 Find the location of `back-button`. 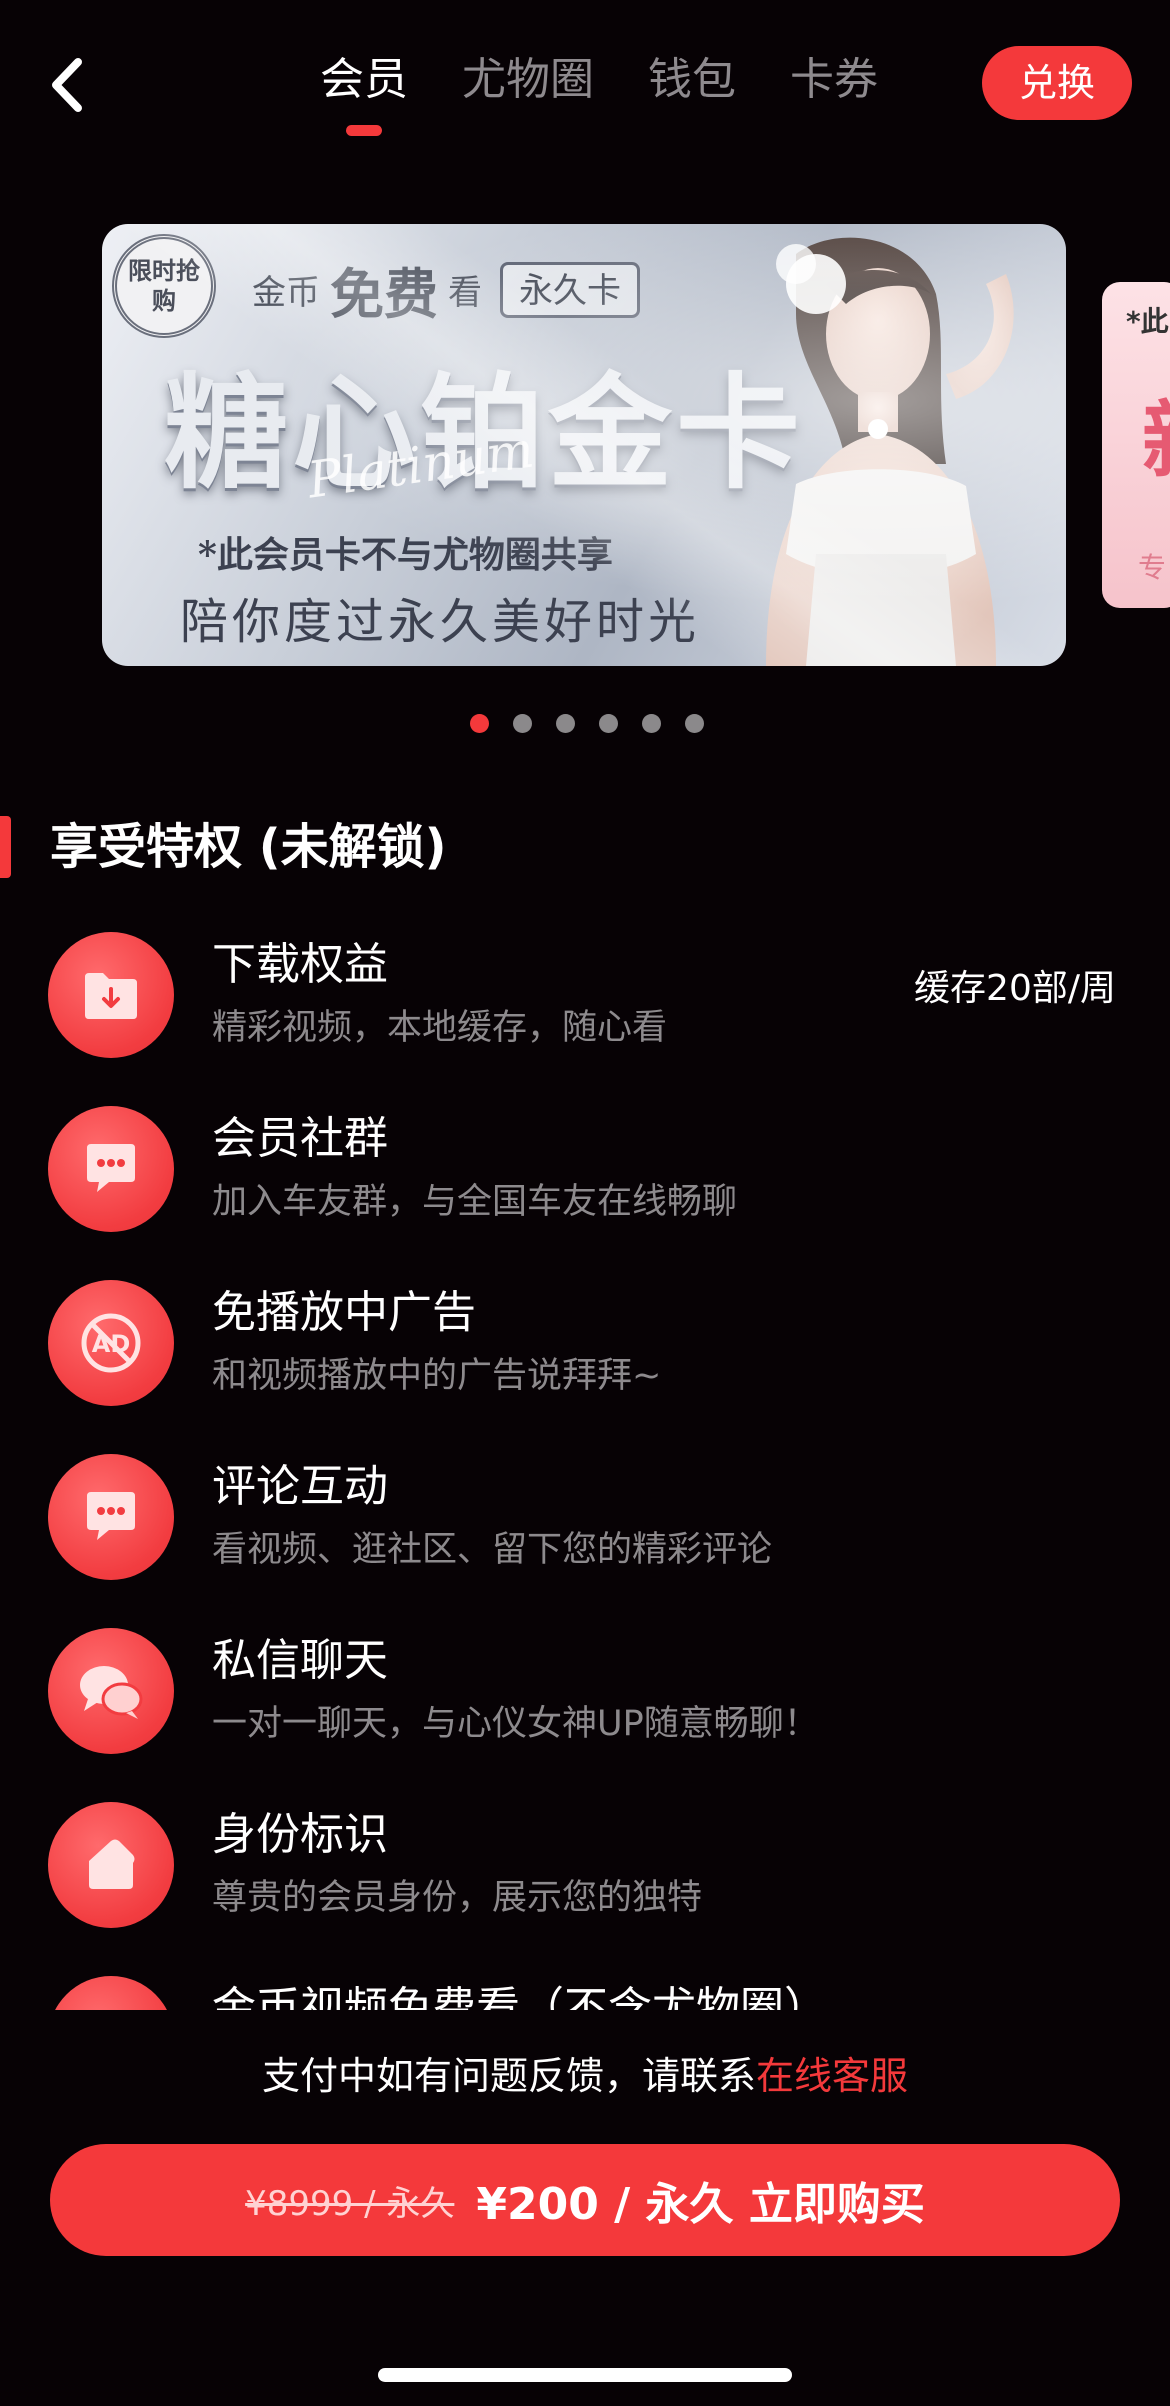

back-button is located at coordinates (70, 85).